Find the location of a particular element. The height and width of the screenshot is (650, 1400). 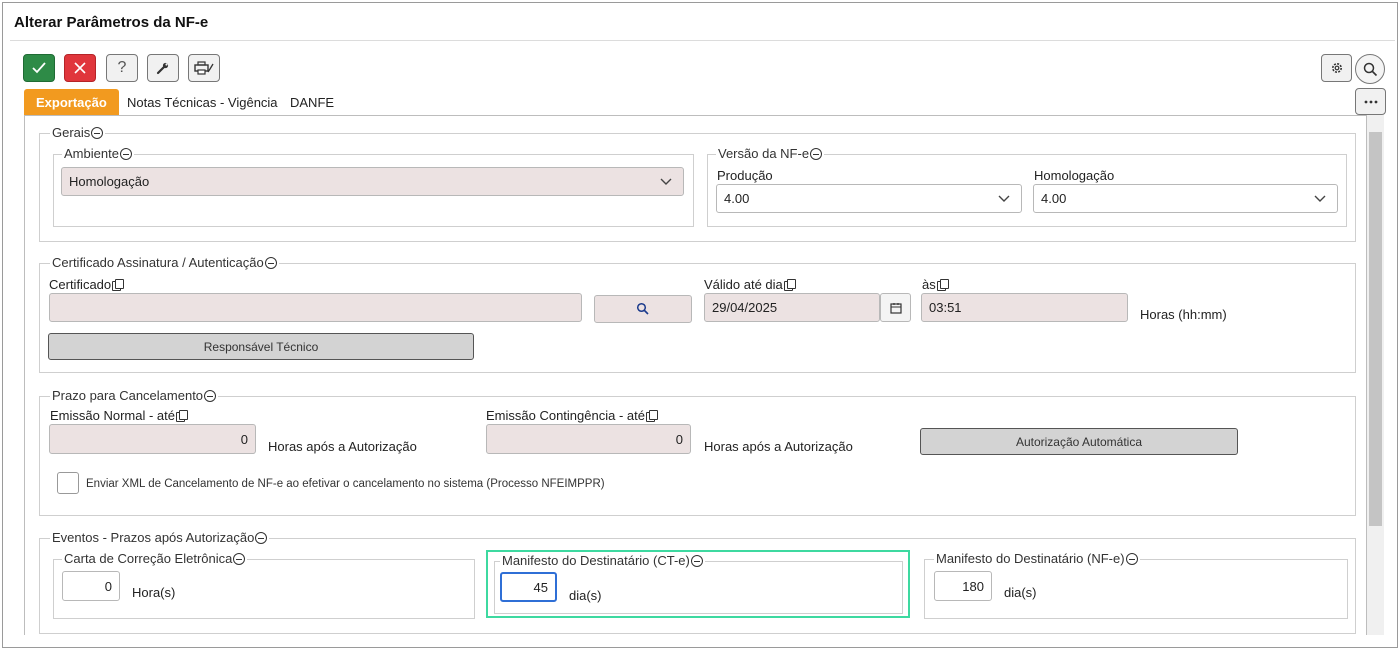

carta-correcao-legend: Carta de Correção Eletrônica is located at coordinates (155, 558).